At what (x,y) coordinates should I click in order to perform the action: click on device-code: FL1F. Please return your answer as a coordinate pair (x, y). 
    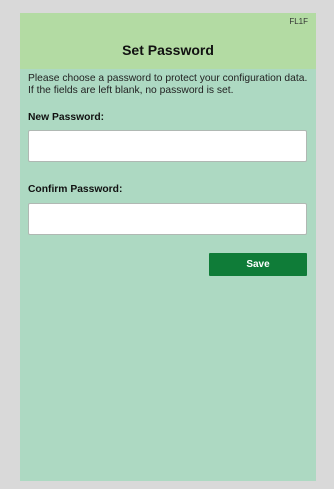
    Looking at the image, I should click on (298, 21).